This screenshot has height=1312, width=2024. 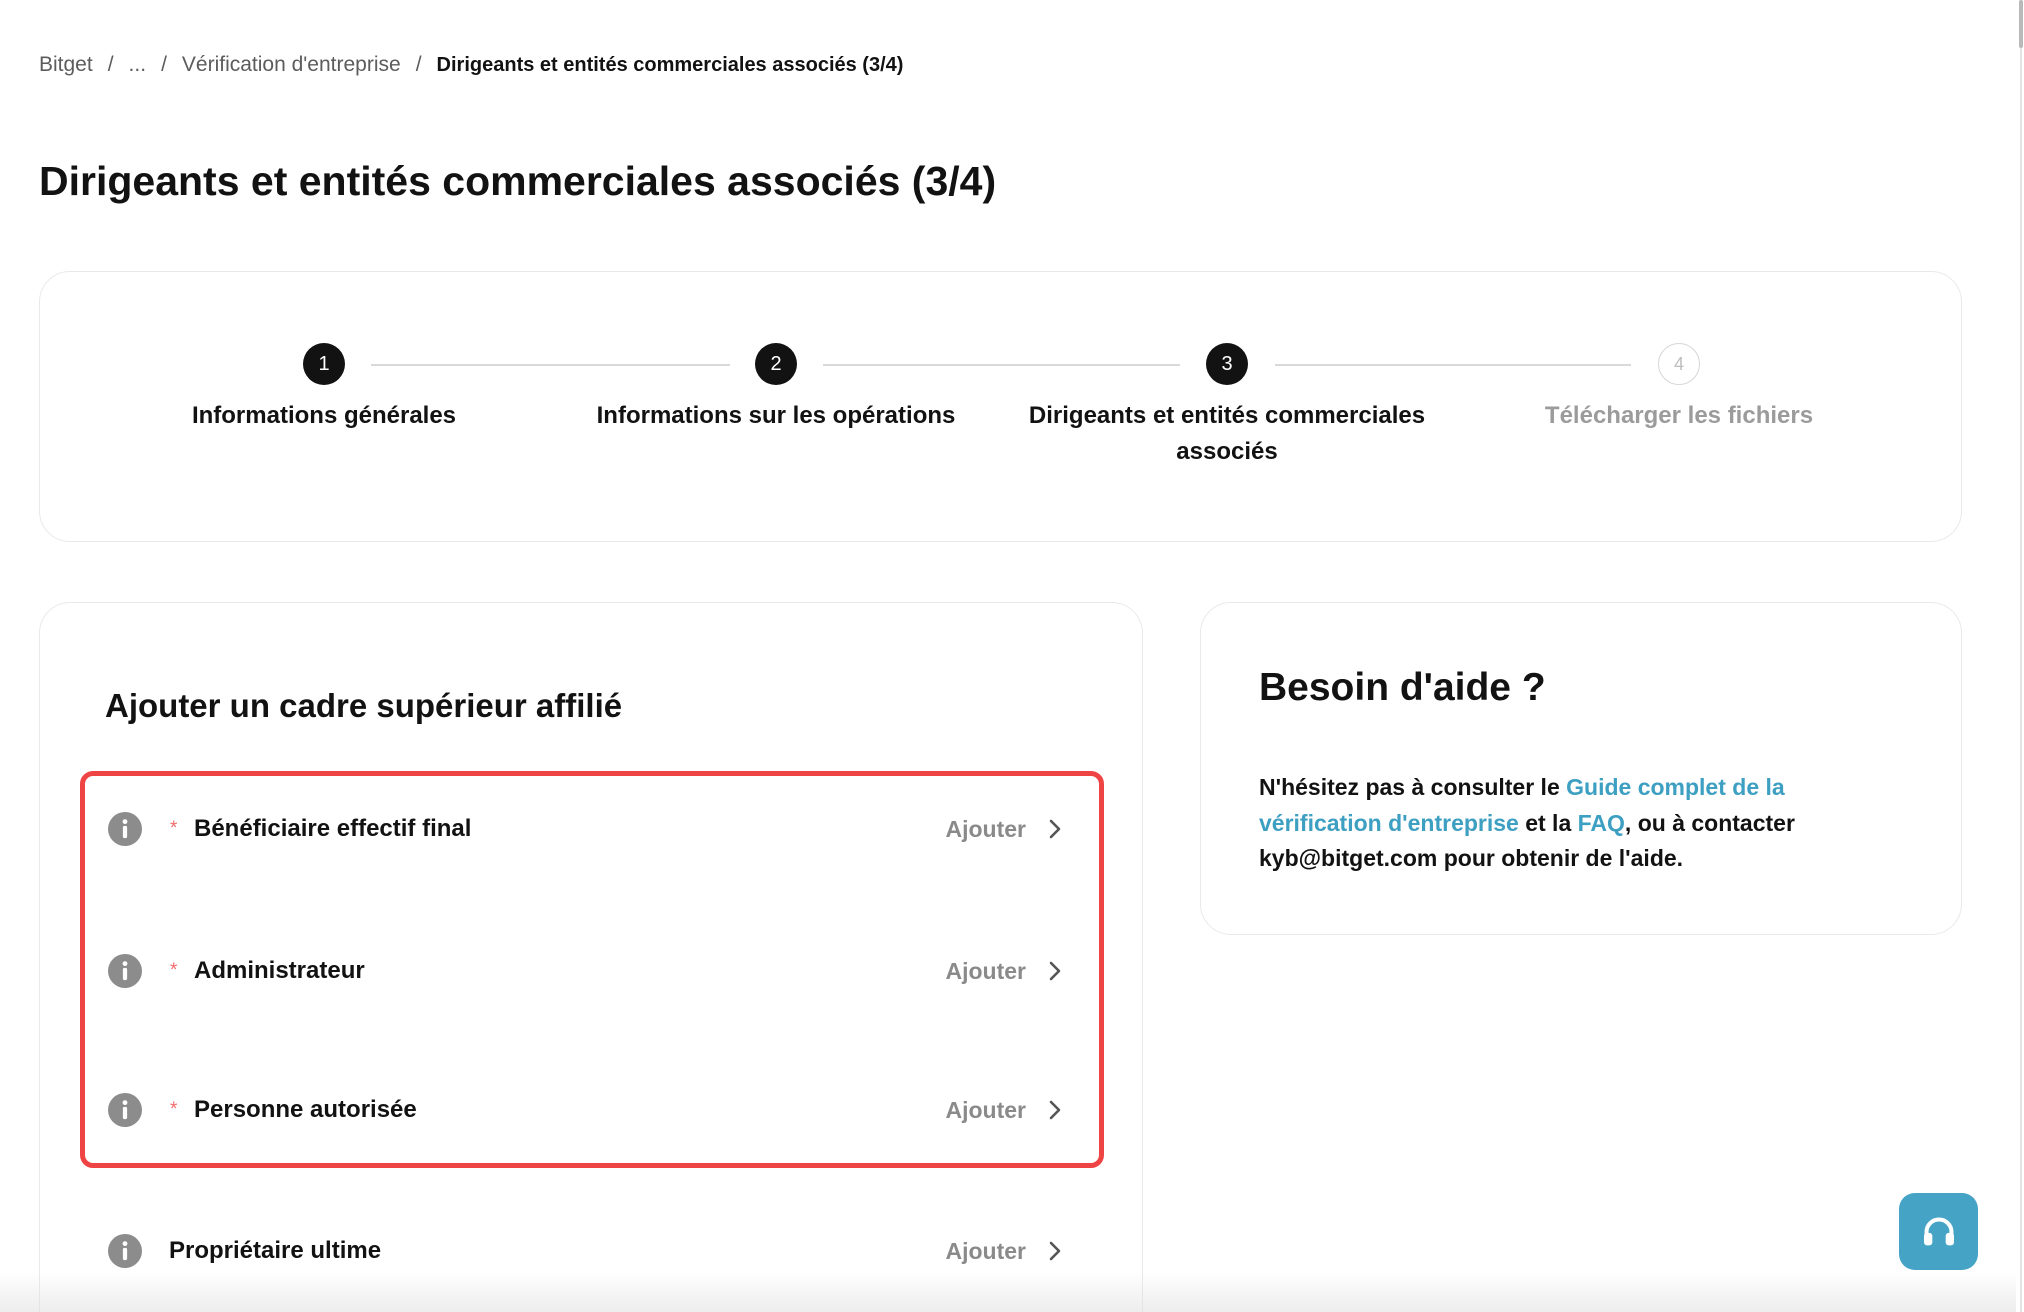 I want to click on scrollbar-track, so click(x=2021, y=656).